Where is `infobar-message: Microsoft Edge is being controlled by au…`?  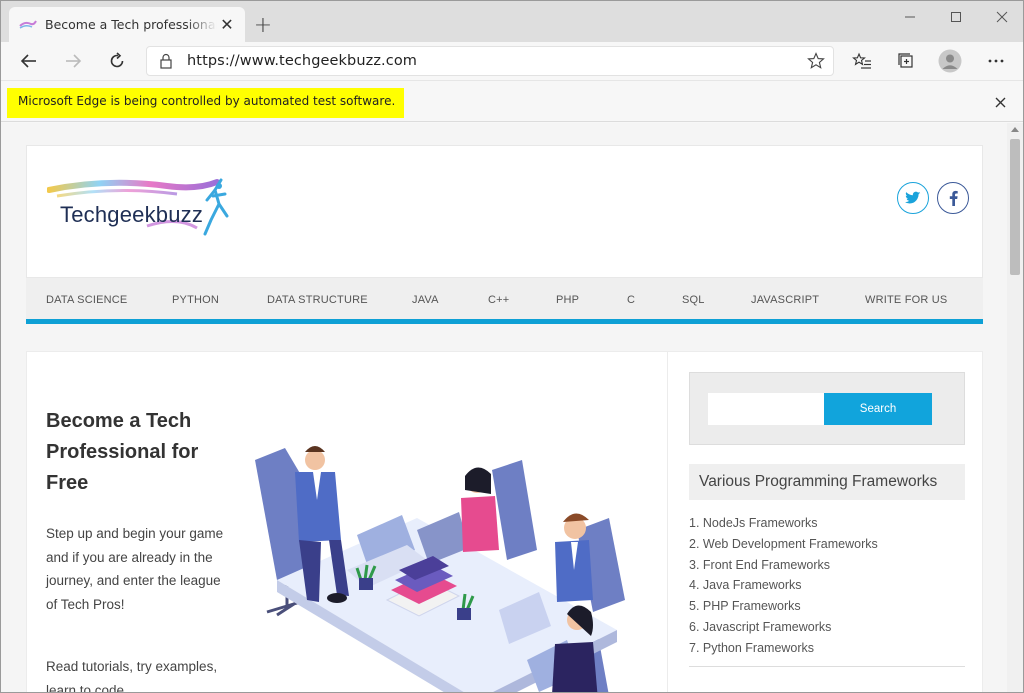 infobar-message: Microsoft Edge is being controlled by au… is located at coordinates (207, 101).